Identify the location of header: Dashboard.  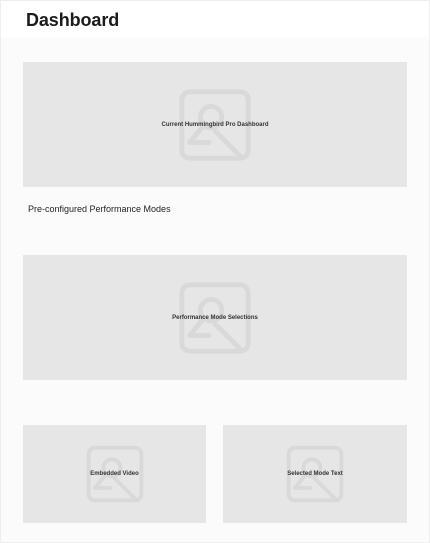
(215, 19).